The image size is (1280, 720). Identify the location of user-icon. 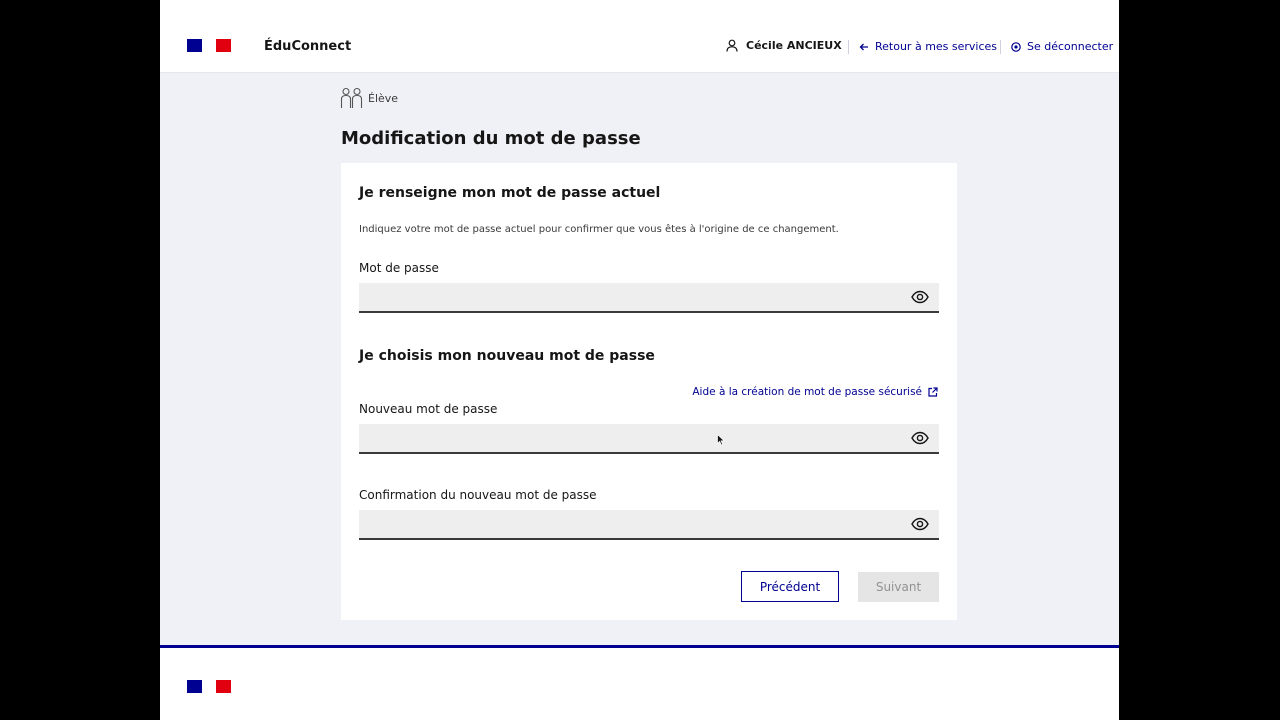
(732, 45).